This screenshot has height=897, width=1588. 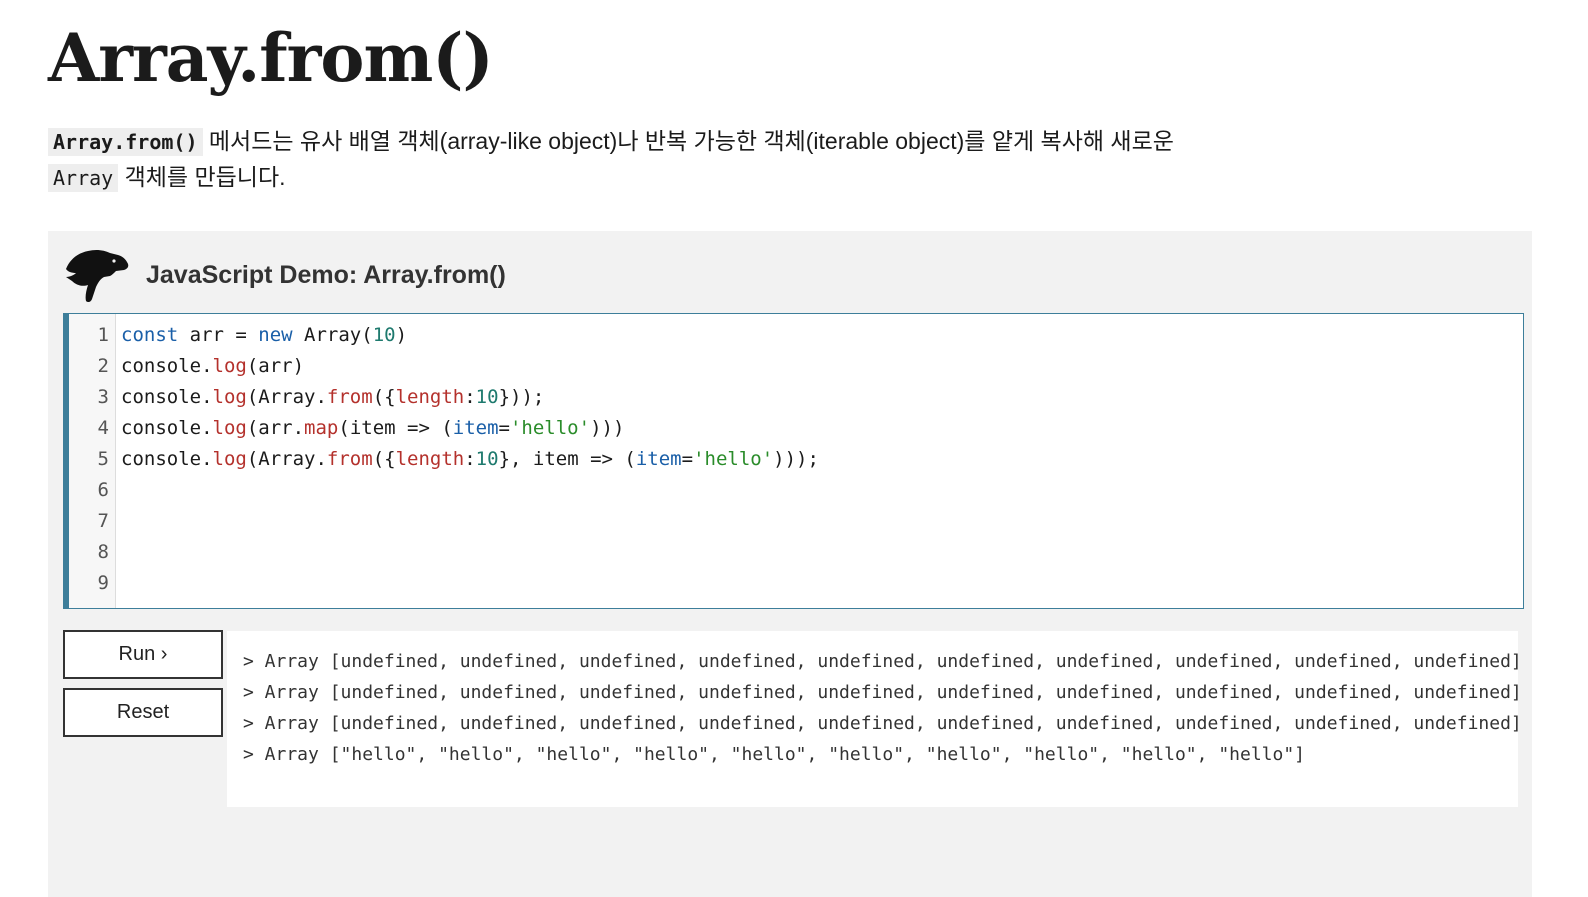 I want to click on code-line: 8, so click(x=796, y=552).